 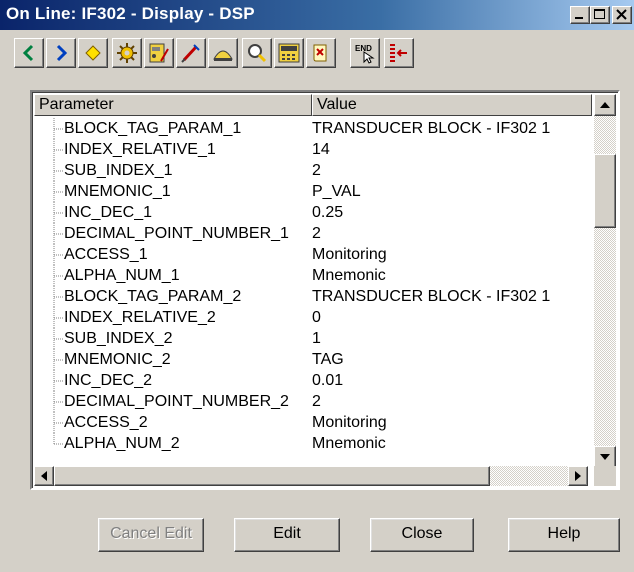 What do you see at coordinates (336, 191) in the screenshot?
I see `value-cell: P_VAL` at bounding box center [336, 191].